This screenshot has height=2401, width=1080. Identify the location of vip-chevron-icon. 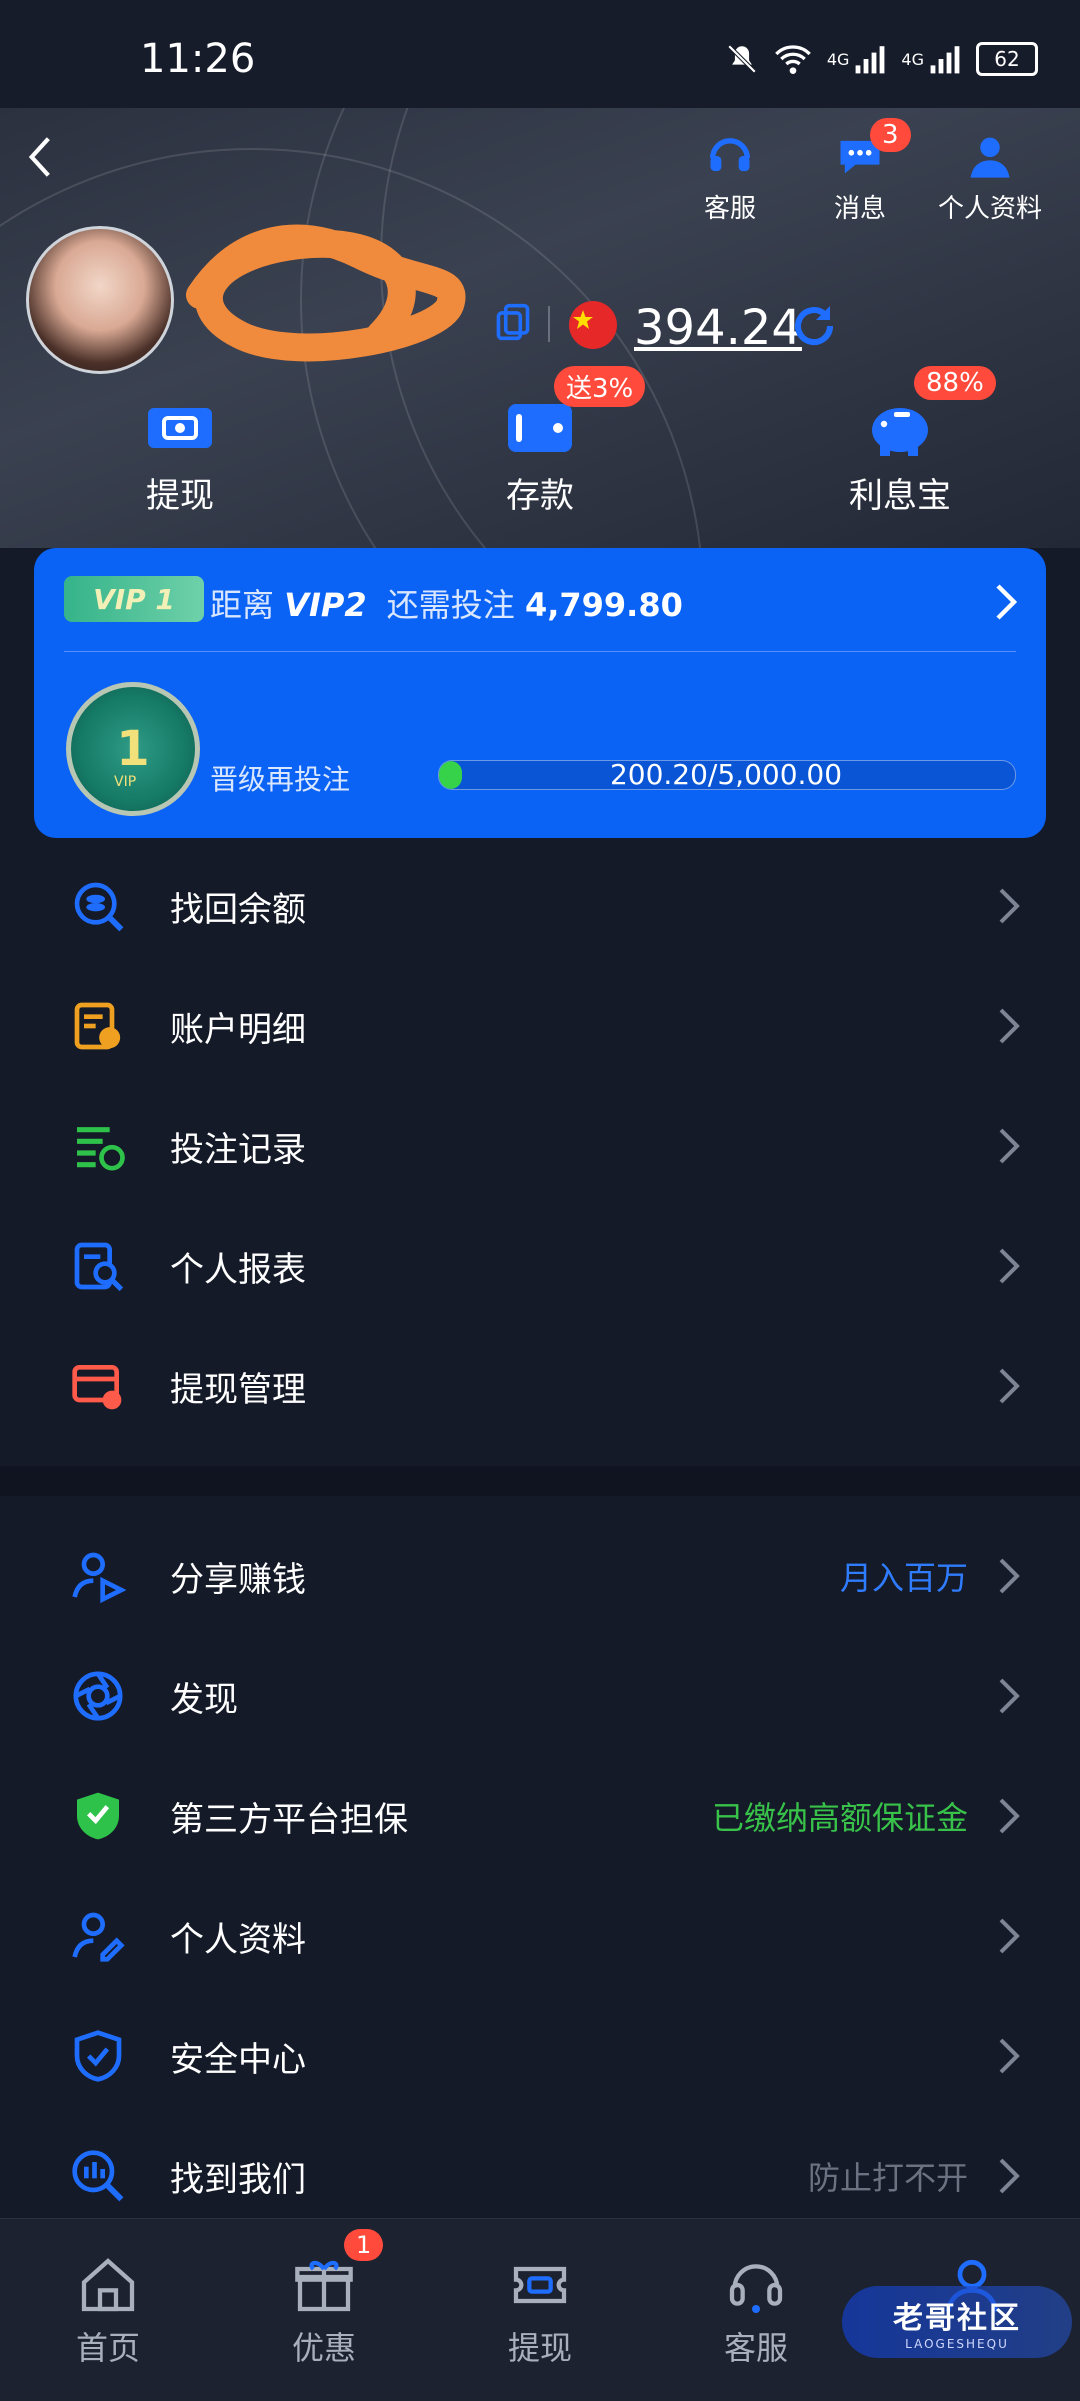
(1006, 602).